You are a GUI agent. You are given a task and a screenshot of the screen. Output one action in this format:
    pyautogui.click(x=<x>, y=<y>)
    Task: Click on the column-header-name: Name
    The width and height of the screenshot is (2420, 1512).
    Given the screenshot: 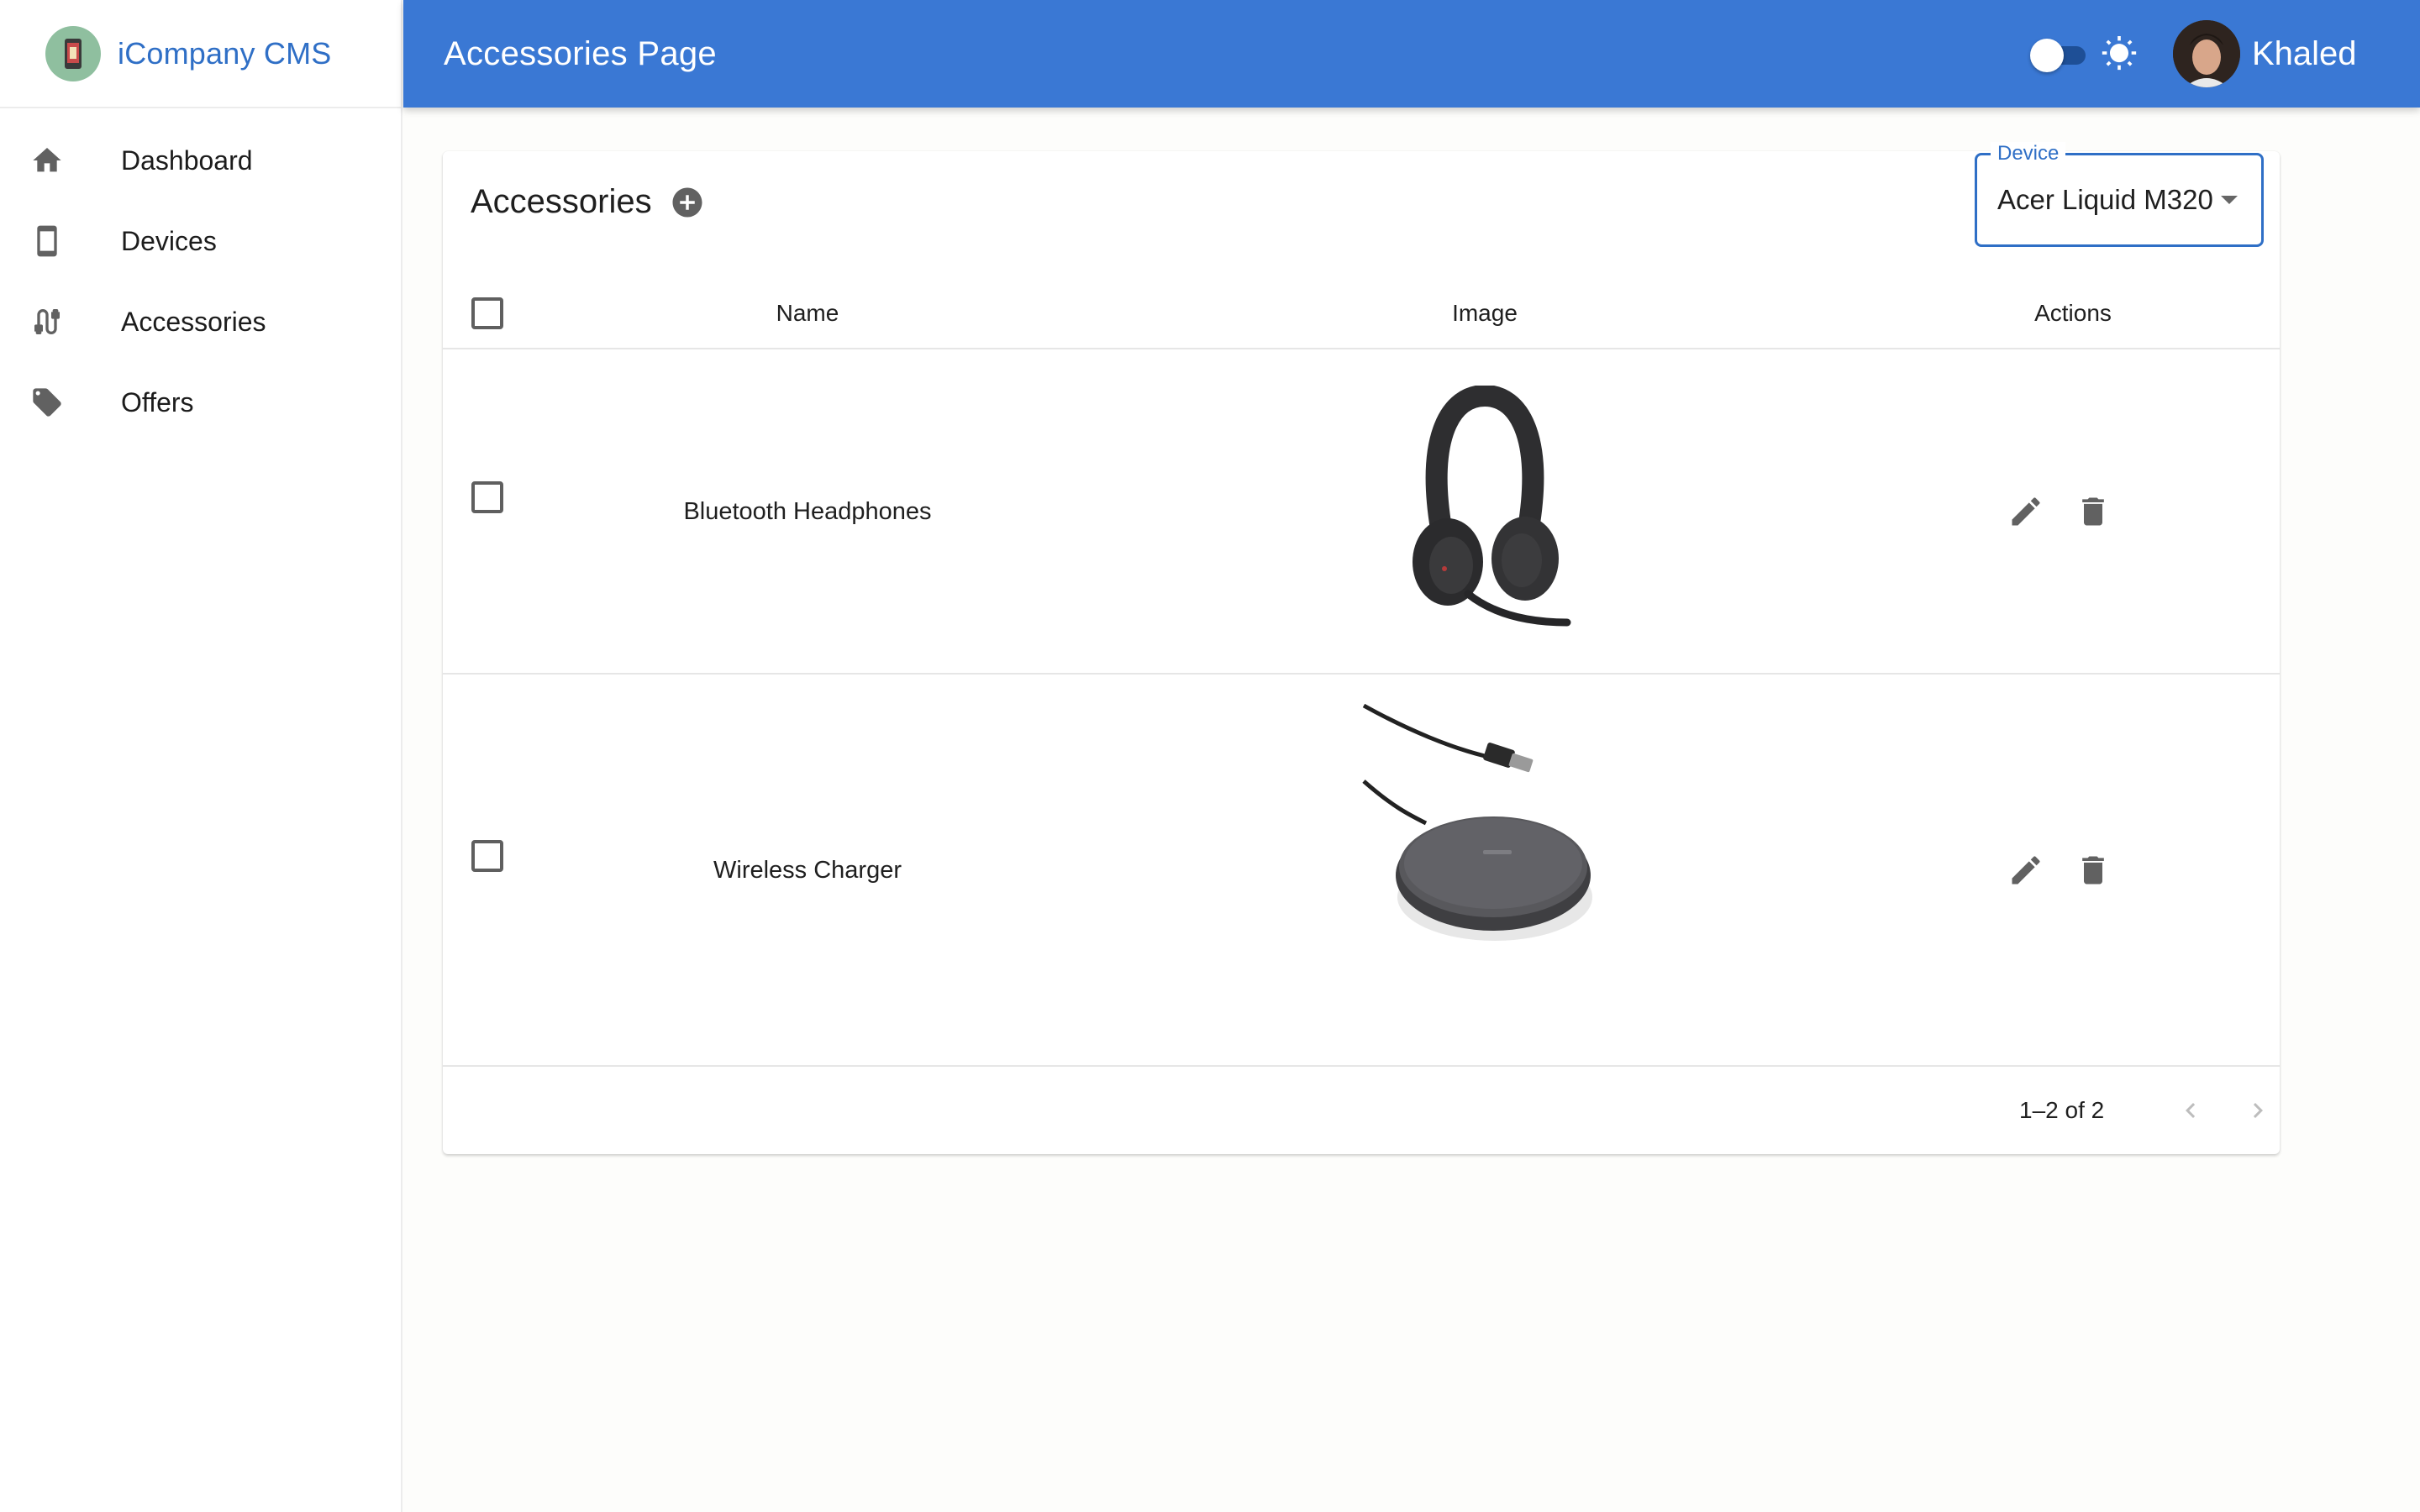 What is the action you would take?
    pyautogui.click(x=808, y=313)
    